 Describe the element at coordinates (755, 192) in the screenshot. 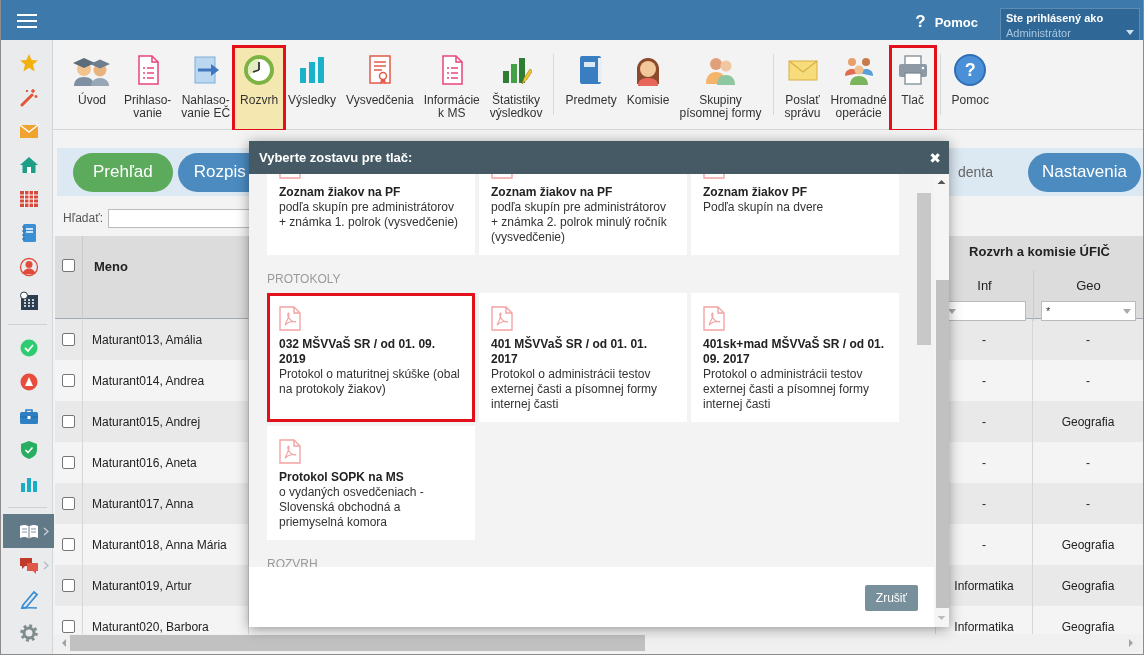

I see `card-title: Zoznam žiakov PF` at that location.